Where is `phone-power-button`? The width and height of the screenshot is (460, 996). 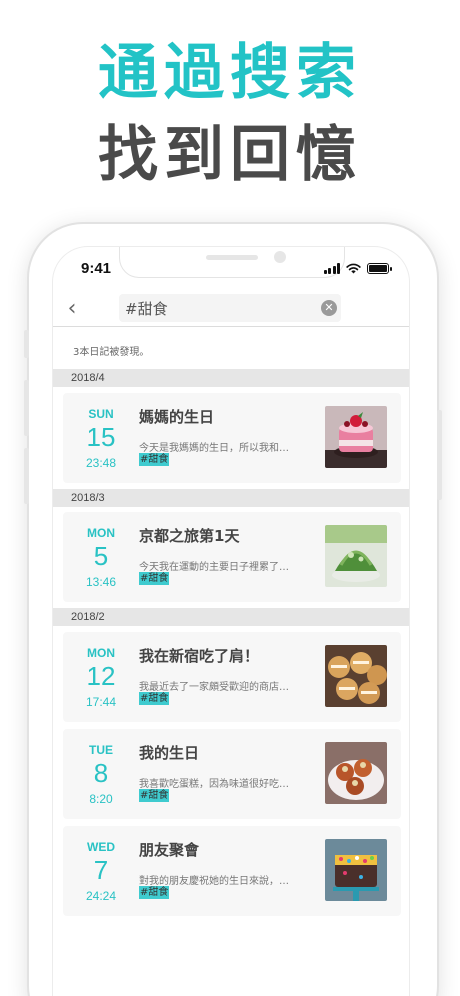 phone-power-button is located at coordinates (439, 455).